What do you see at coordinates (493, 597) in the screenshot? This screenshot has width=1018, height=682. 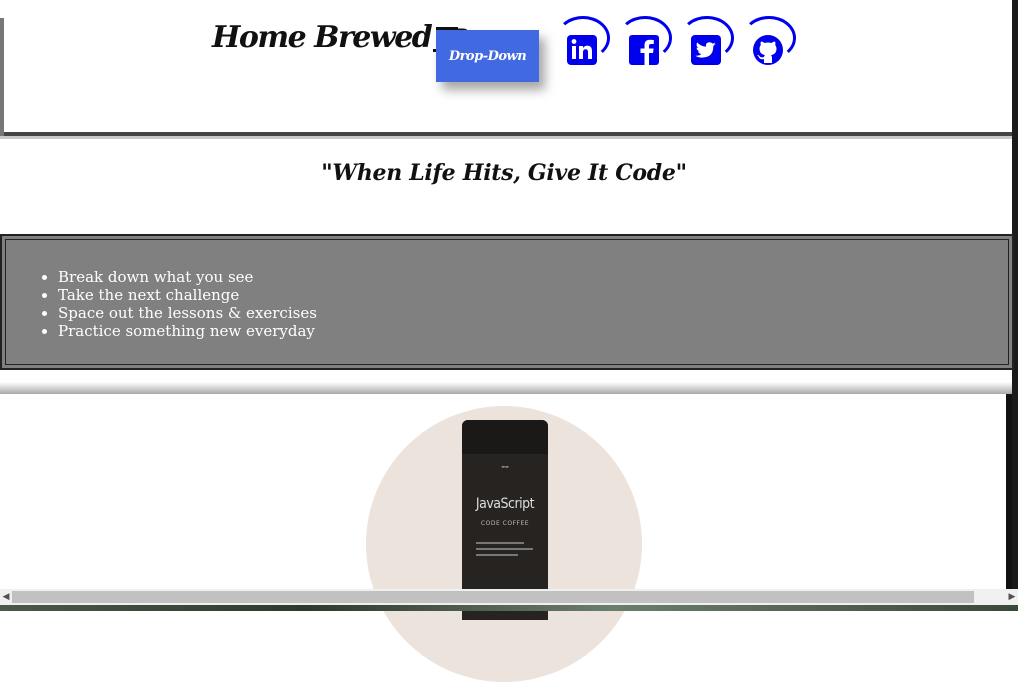 I see `scrollbar-thumb` at bounding box center [493, 597].